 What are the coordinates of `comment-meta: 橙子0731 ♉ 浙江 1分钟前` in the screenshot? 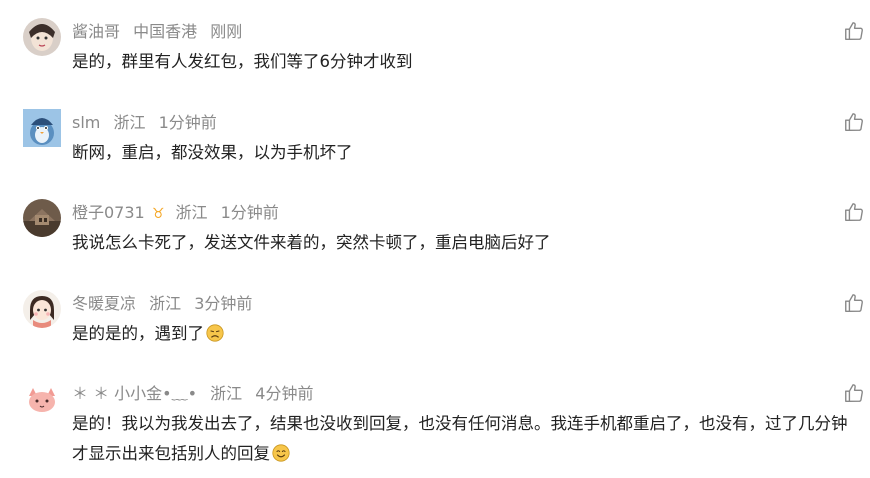 It's located at (179, 213).